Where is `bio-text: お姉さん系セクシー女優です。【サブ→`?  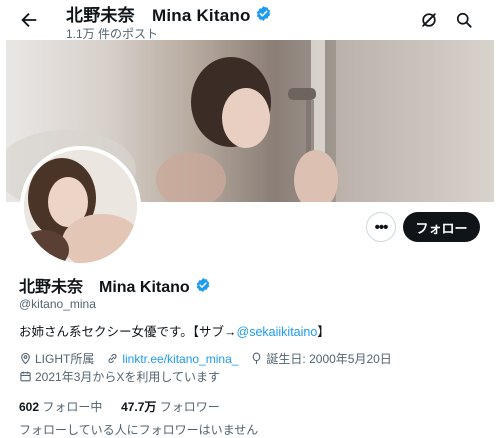
bio-text: お姉さん系セクシー女優です。【サブ→ is located at coordinates (128, 332).